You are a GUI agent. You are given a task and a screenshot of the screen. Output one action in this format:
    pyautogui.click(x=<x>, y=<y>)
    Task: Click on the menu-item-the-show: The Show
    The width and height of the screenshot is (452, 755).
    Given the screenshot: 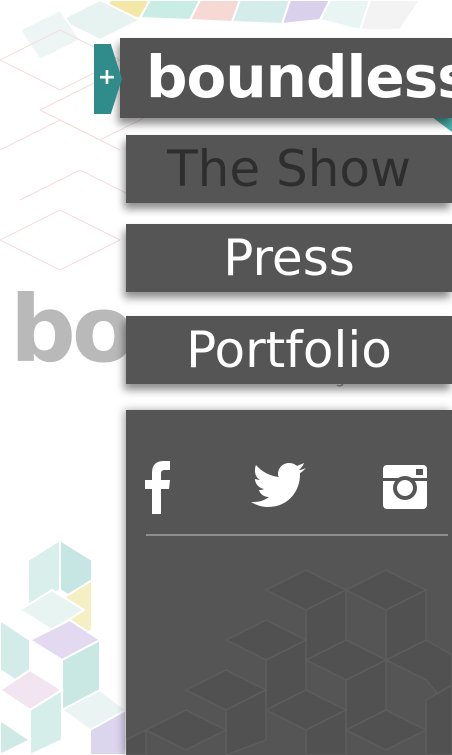 What is the action you would take?
    pyautogui.click(x=289, y=169)
    